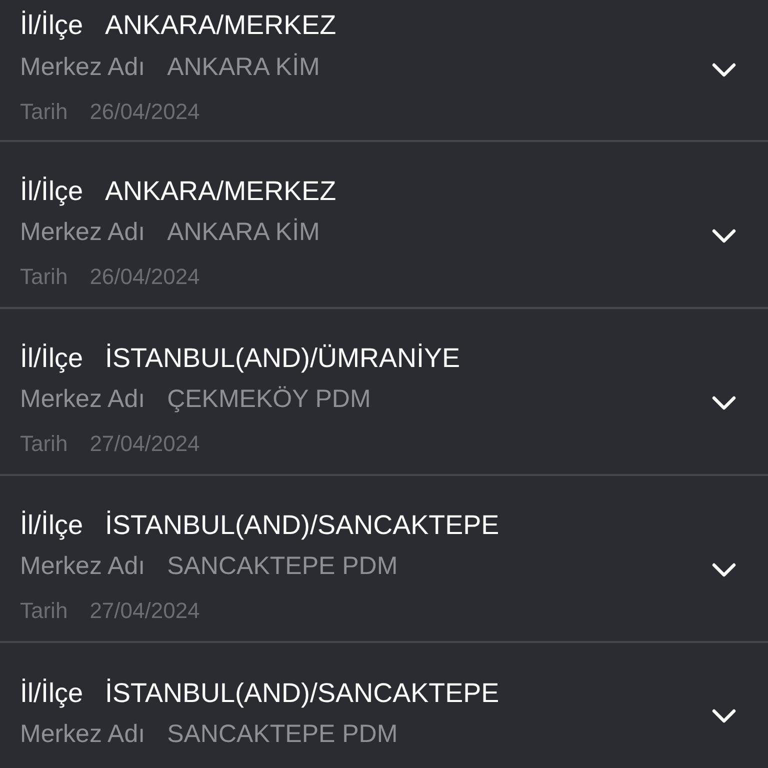 The image size is (768, 768). Describe the element at coordinates (269, 399) in the screenshot. I see `center-name-value: ÇEKMEKÖY PDM` at that location.